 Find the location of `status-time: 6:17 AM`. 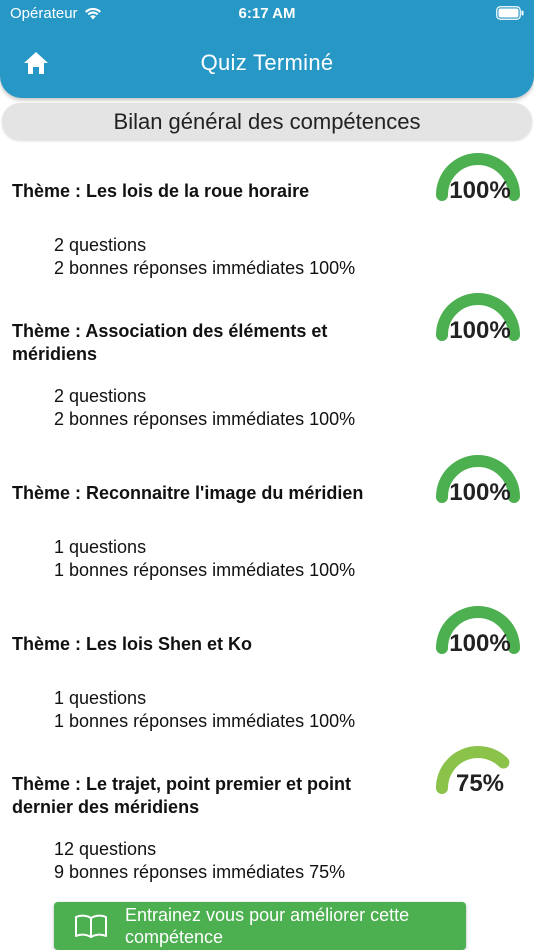

status-time: 6:17 AM is located at coordinates (267, 13).